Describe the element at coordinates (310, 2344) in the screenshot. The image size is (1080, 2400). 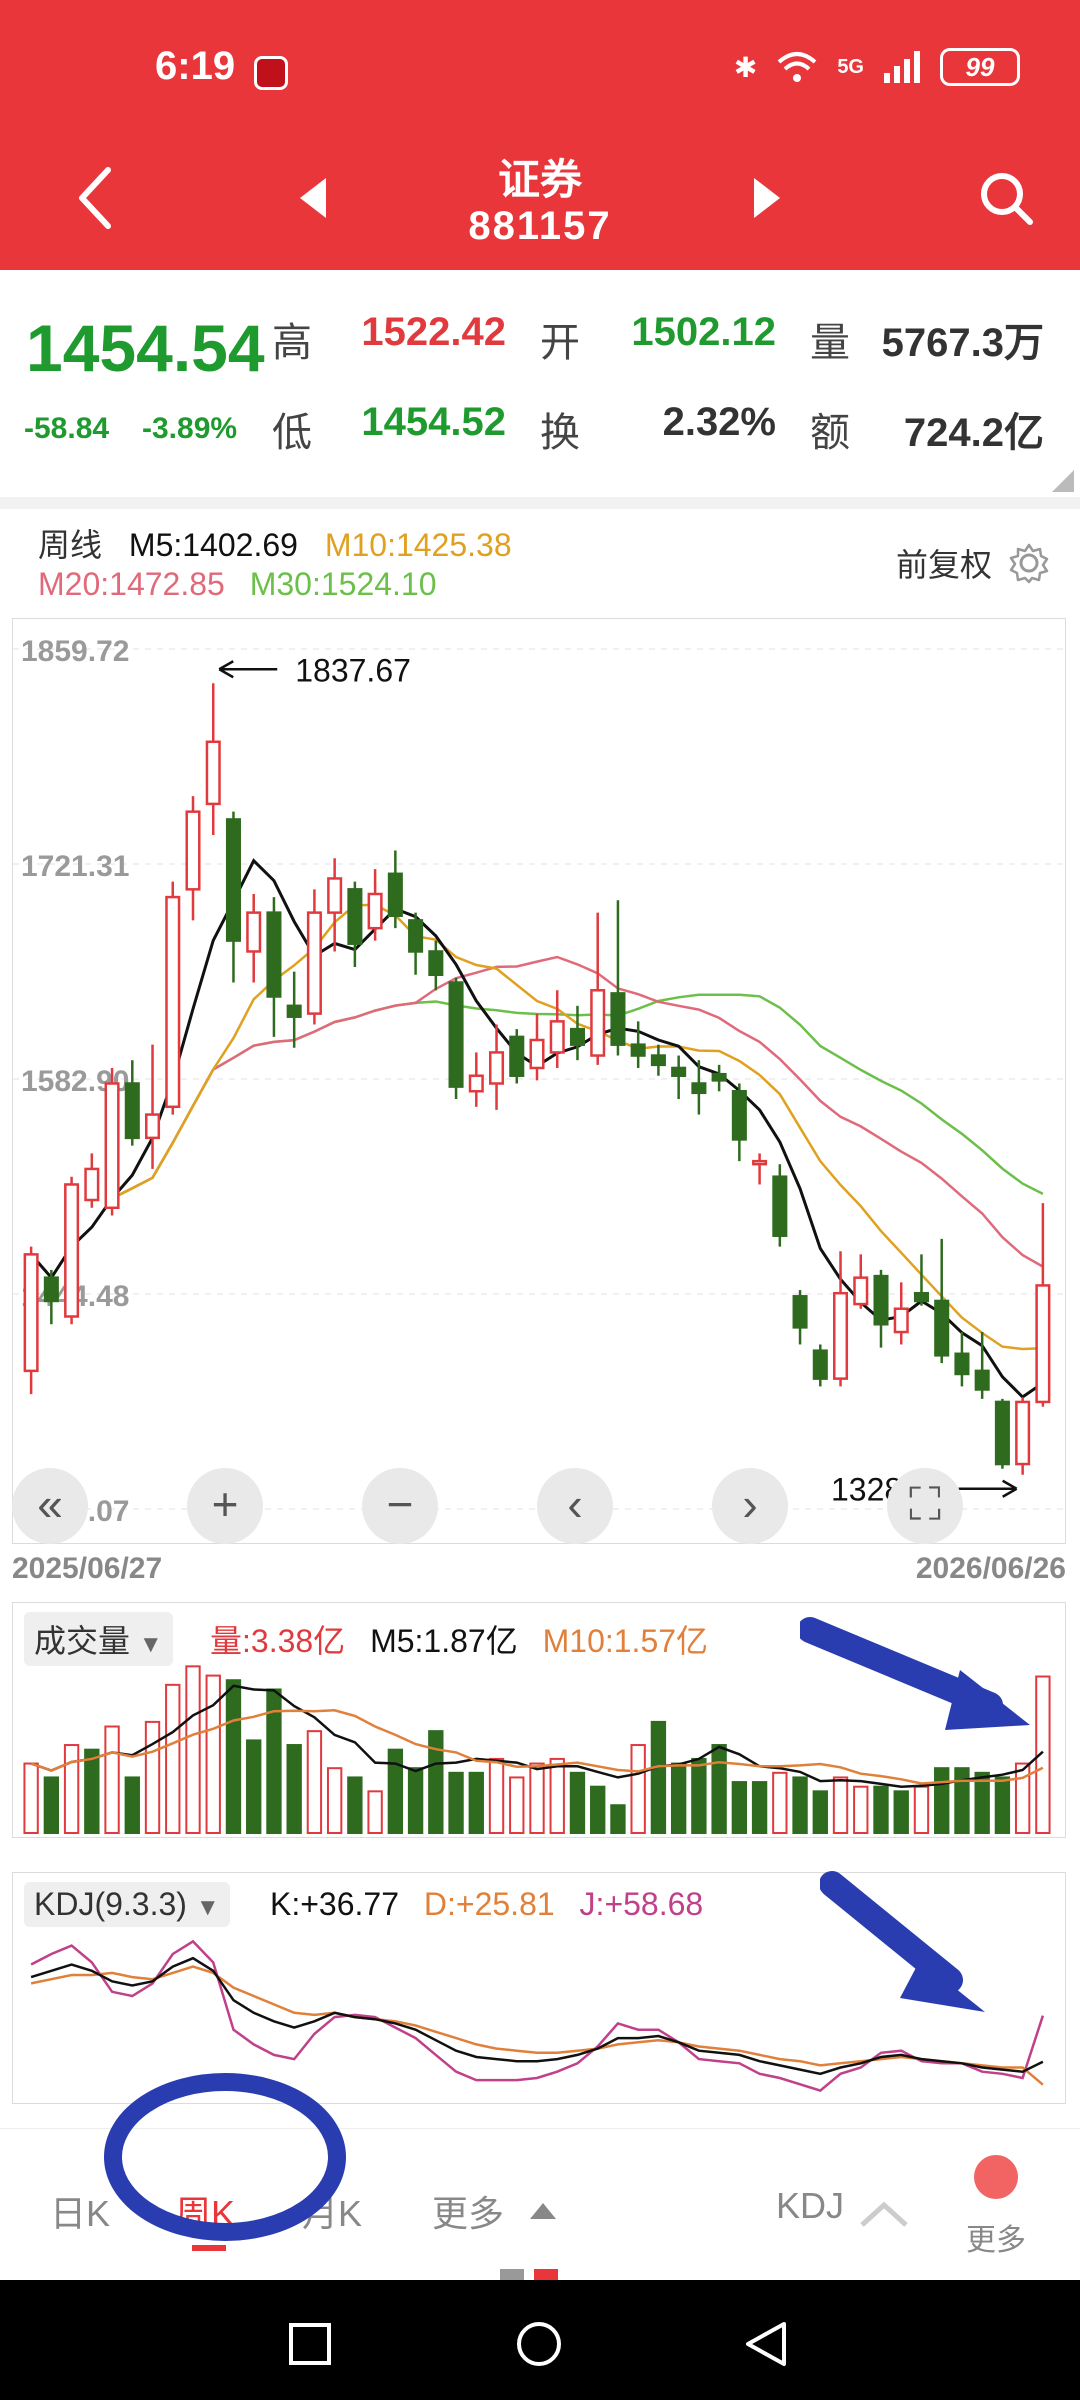
I see `recent-apps-icon` at that location.